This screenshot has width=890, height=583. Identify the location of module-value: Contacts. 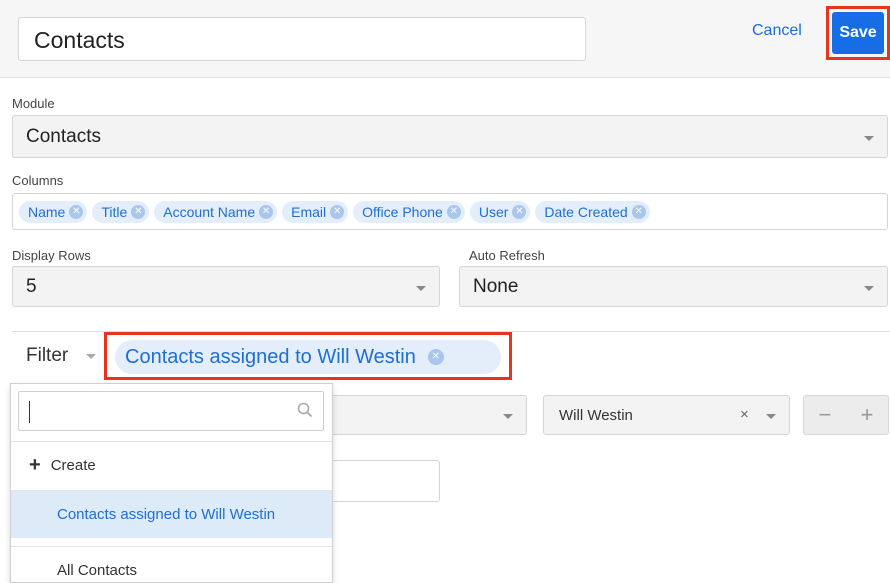
(63, 136).